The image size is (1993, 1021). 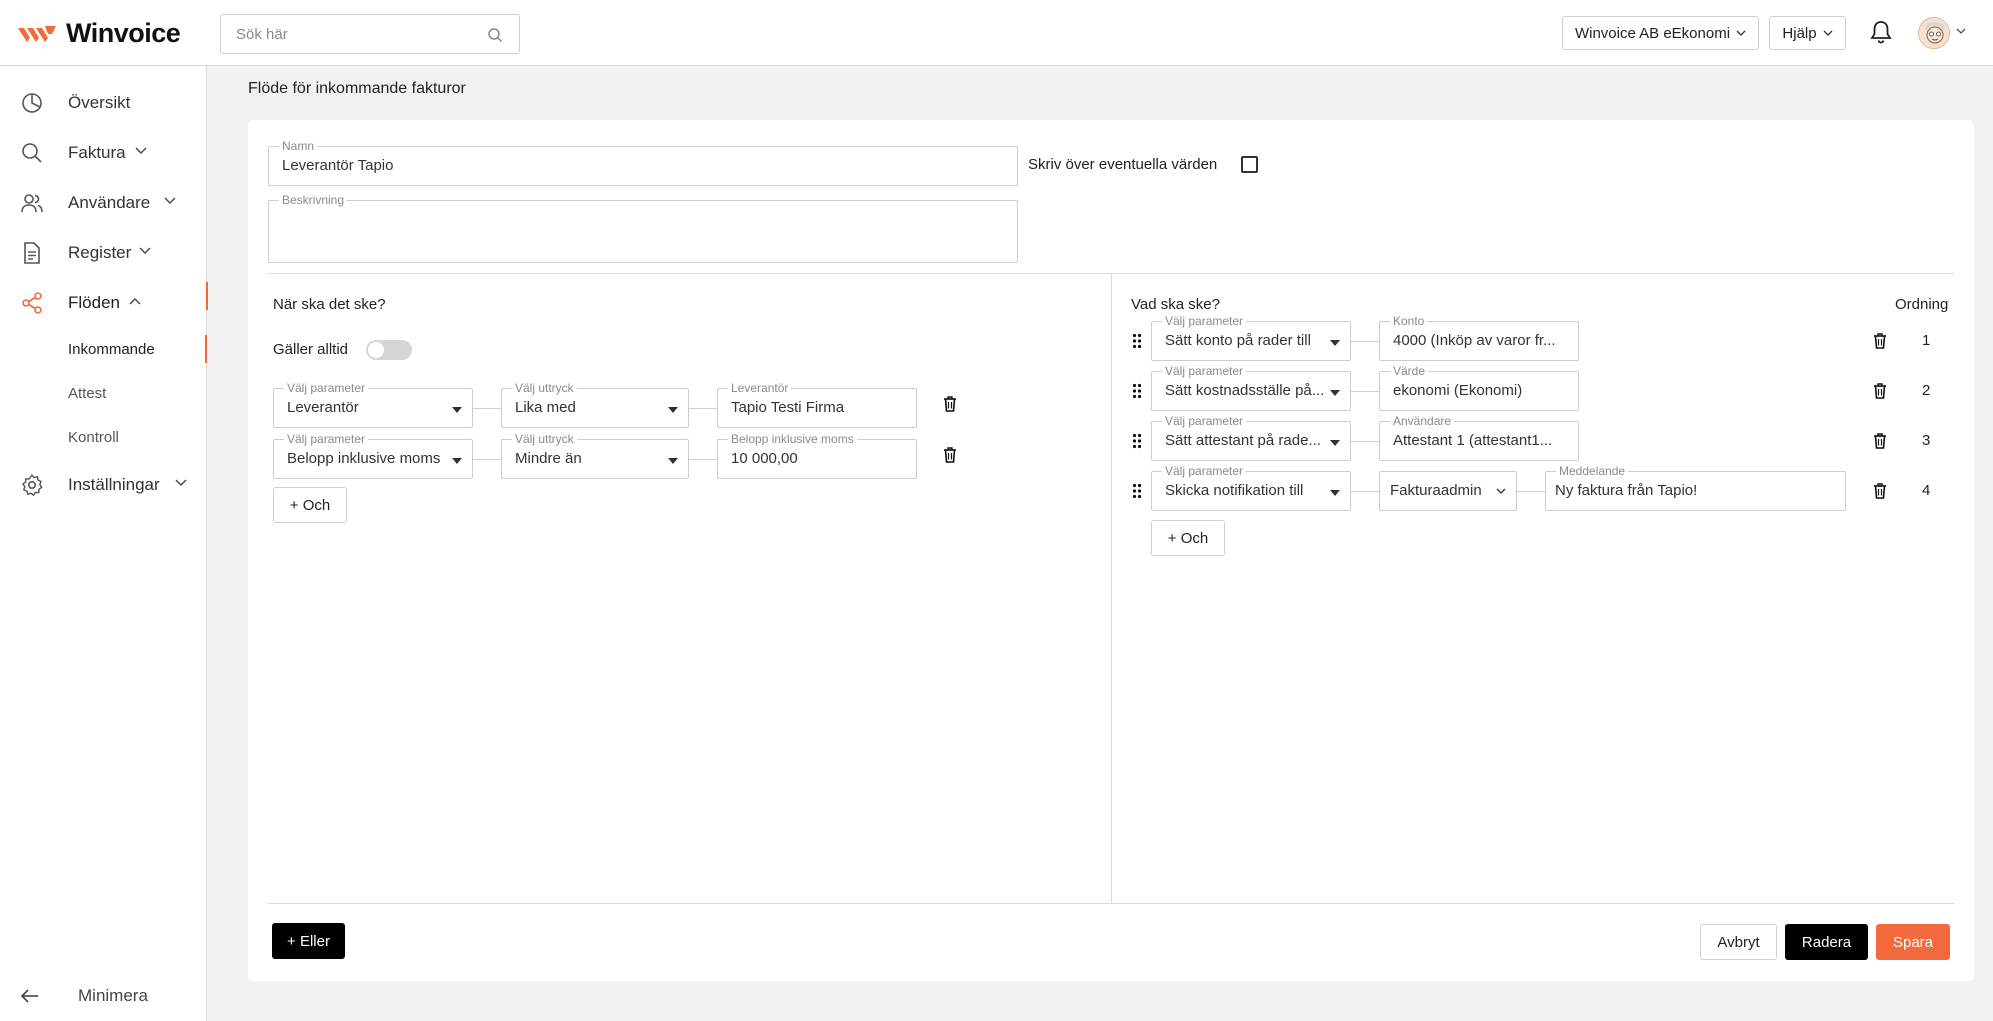 What do you see at coordinates (760, 388) in the screenshot?
I see `input-label: Leverantör` at bounding box center [760, 388].